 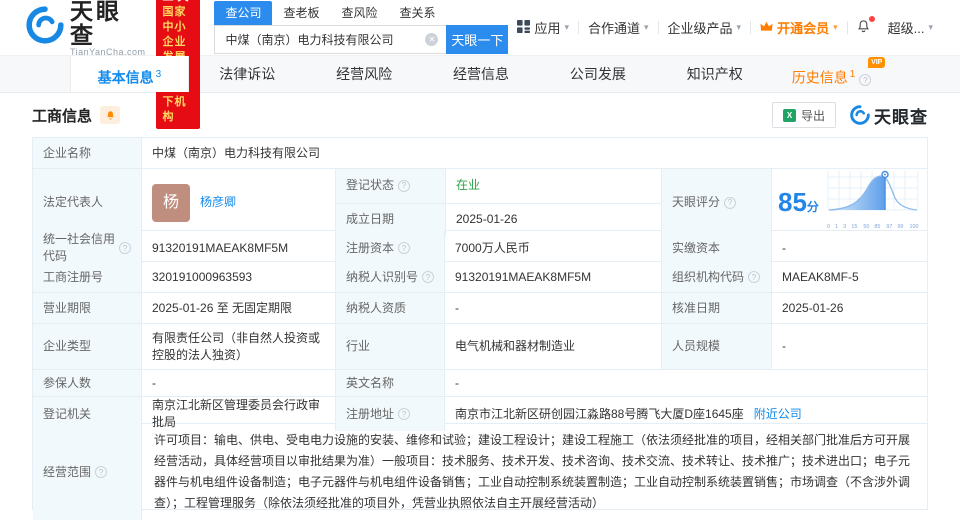 I want to click on tab-company-development: 公司发展, so click(x=597, y=74).